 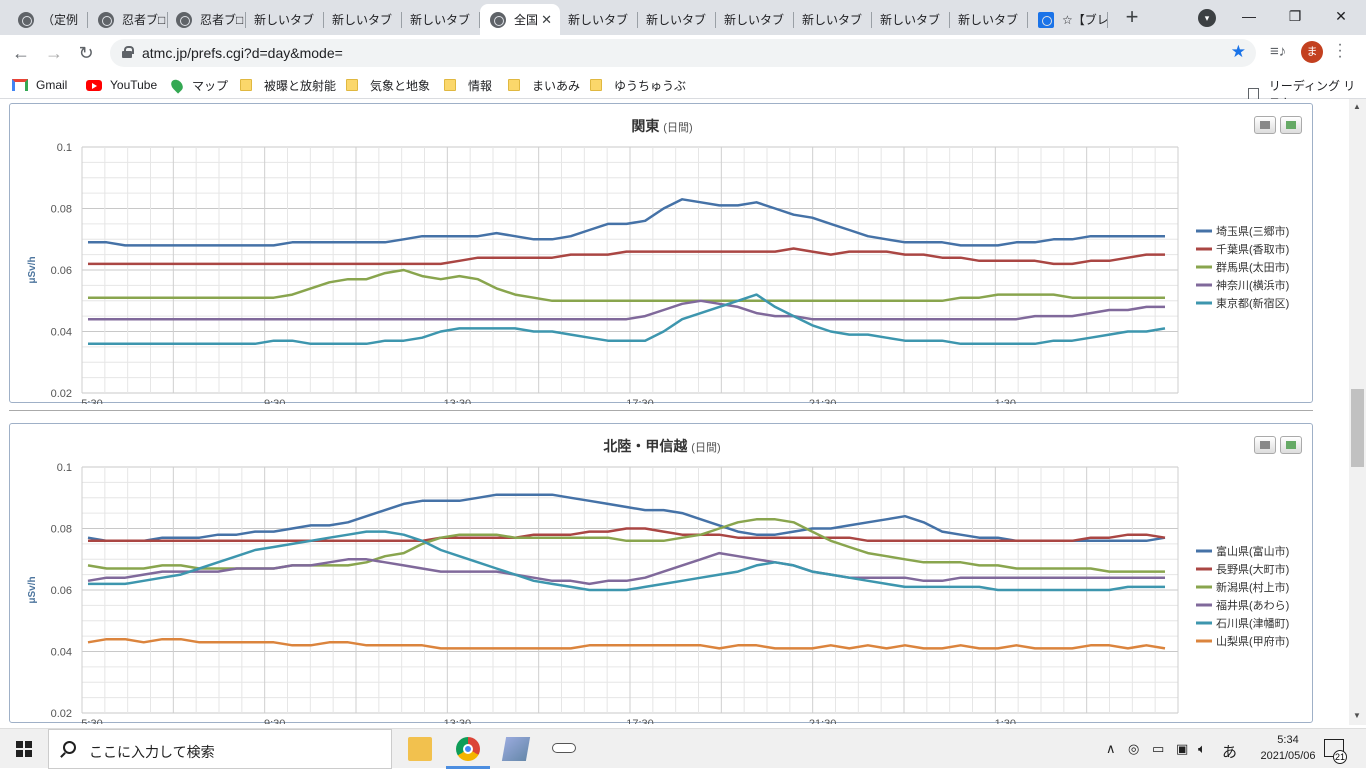 I want to click on close-tab-icon: ✕, so click(x=546, y=20).